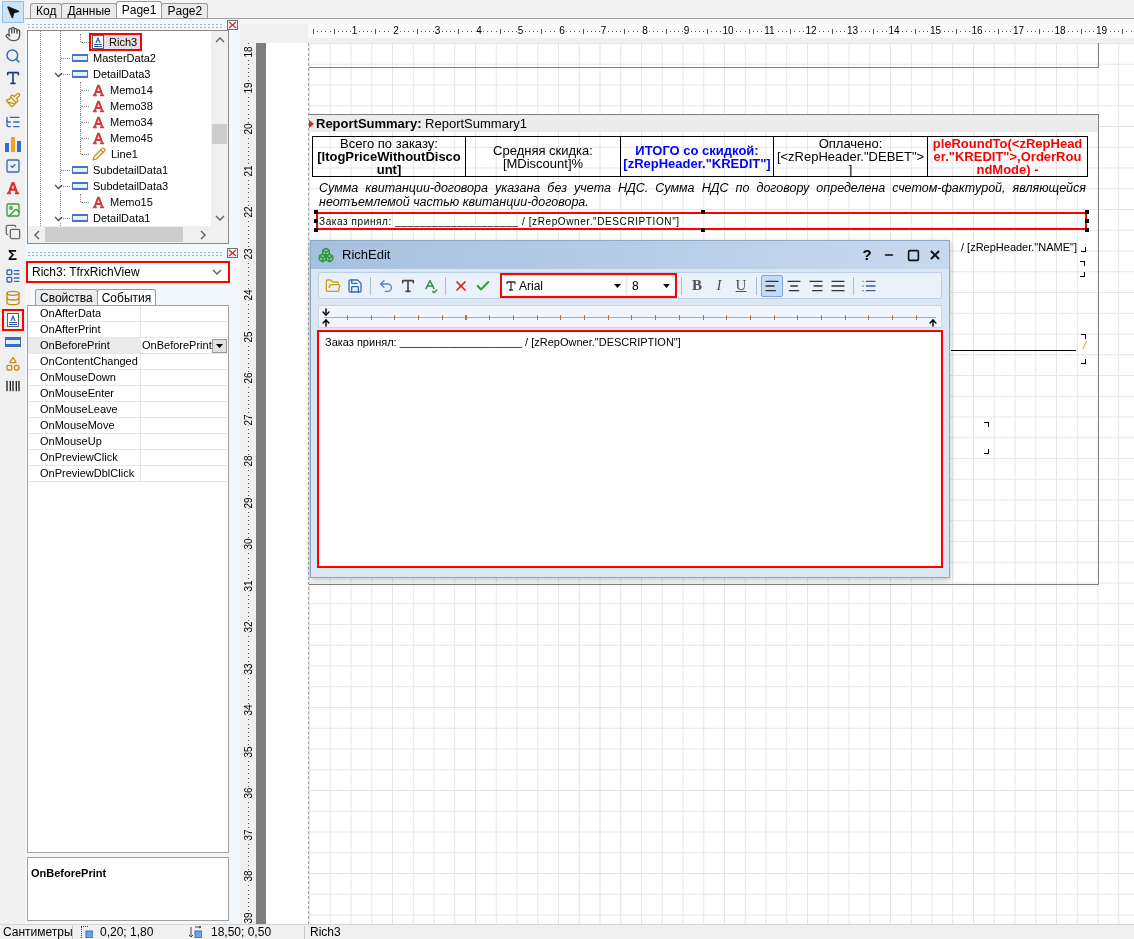 Image resolution: width=1134 pixels, height=939 pixels. I want to click on magnifier-icon, so click(12, 56).